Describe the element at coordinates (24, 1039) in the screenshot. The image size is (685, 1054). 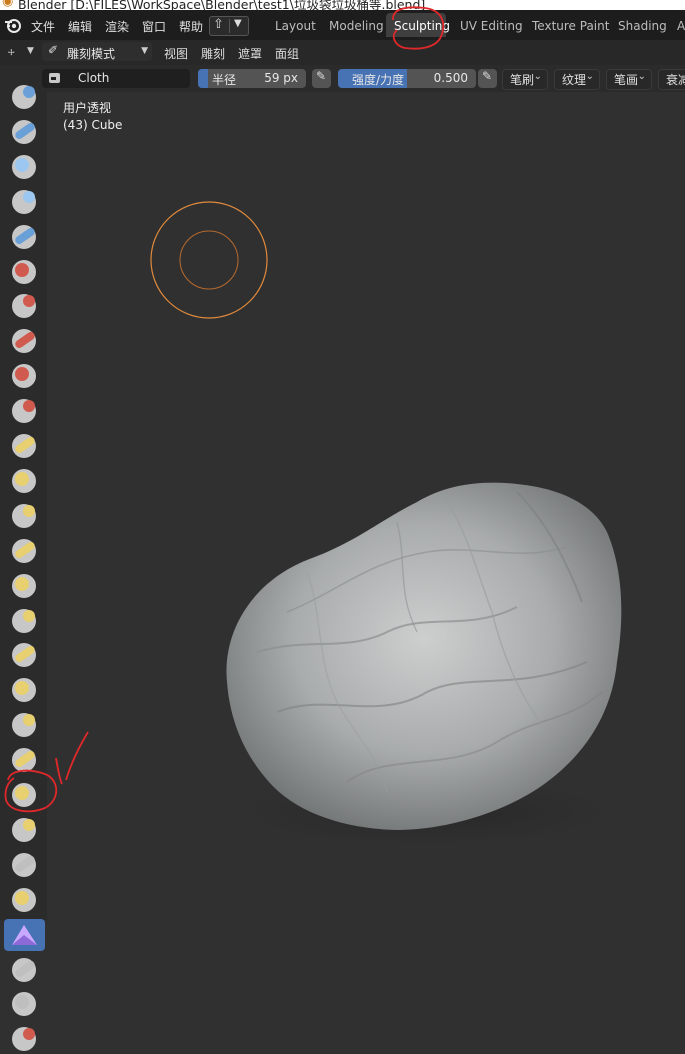
I see `draw-face-sets-tool-icon` at that location.